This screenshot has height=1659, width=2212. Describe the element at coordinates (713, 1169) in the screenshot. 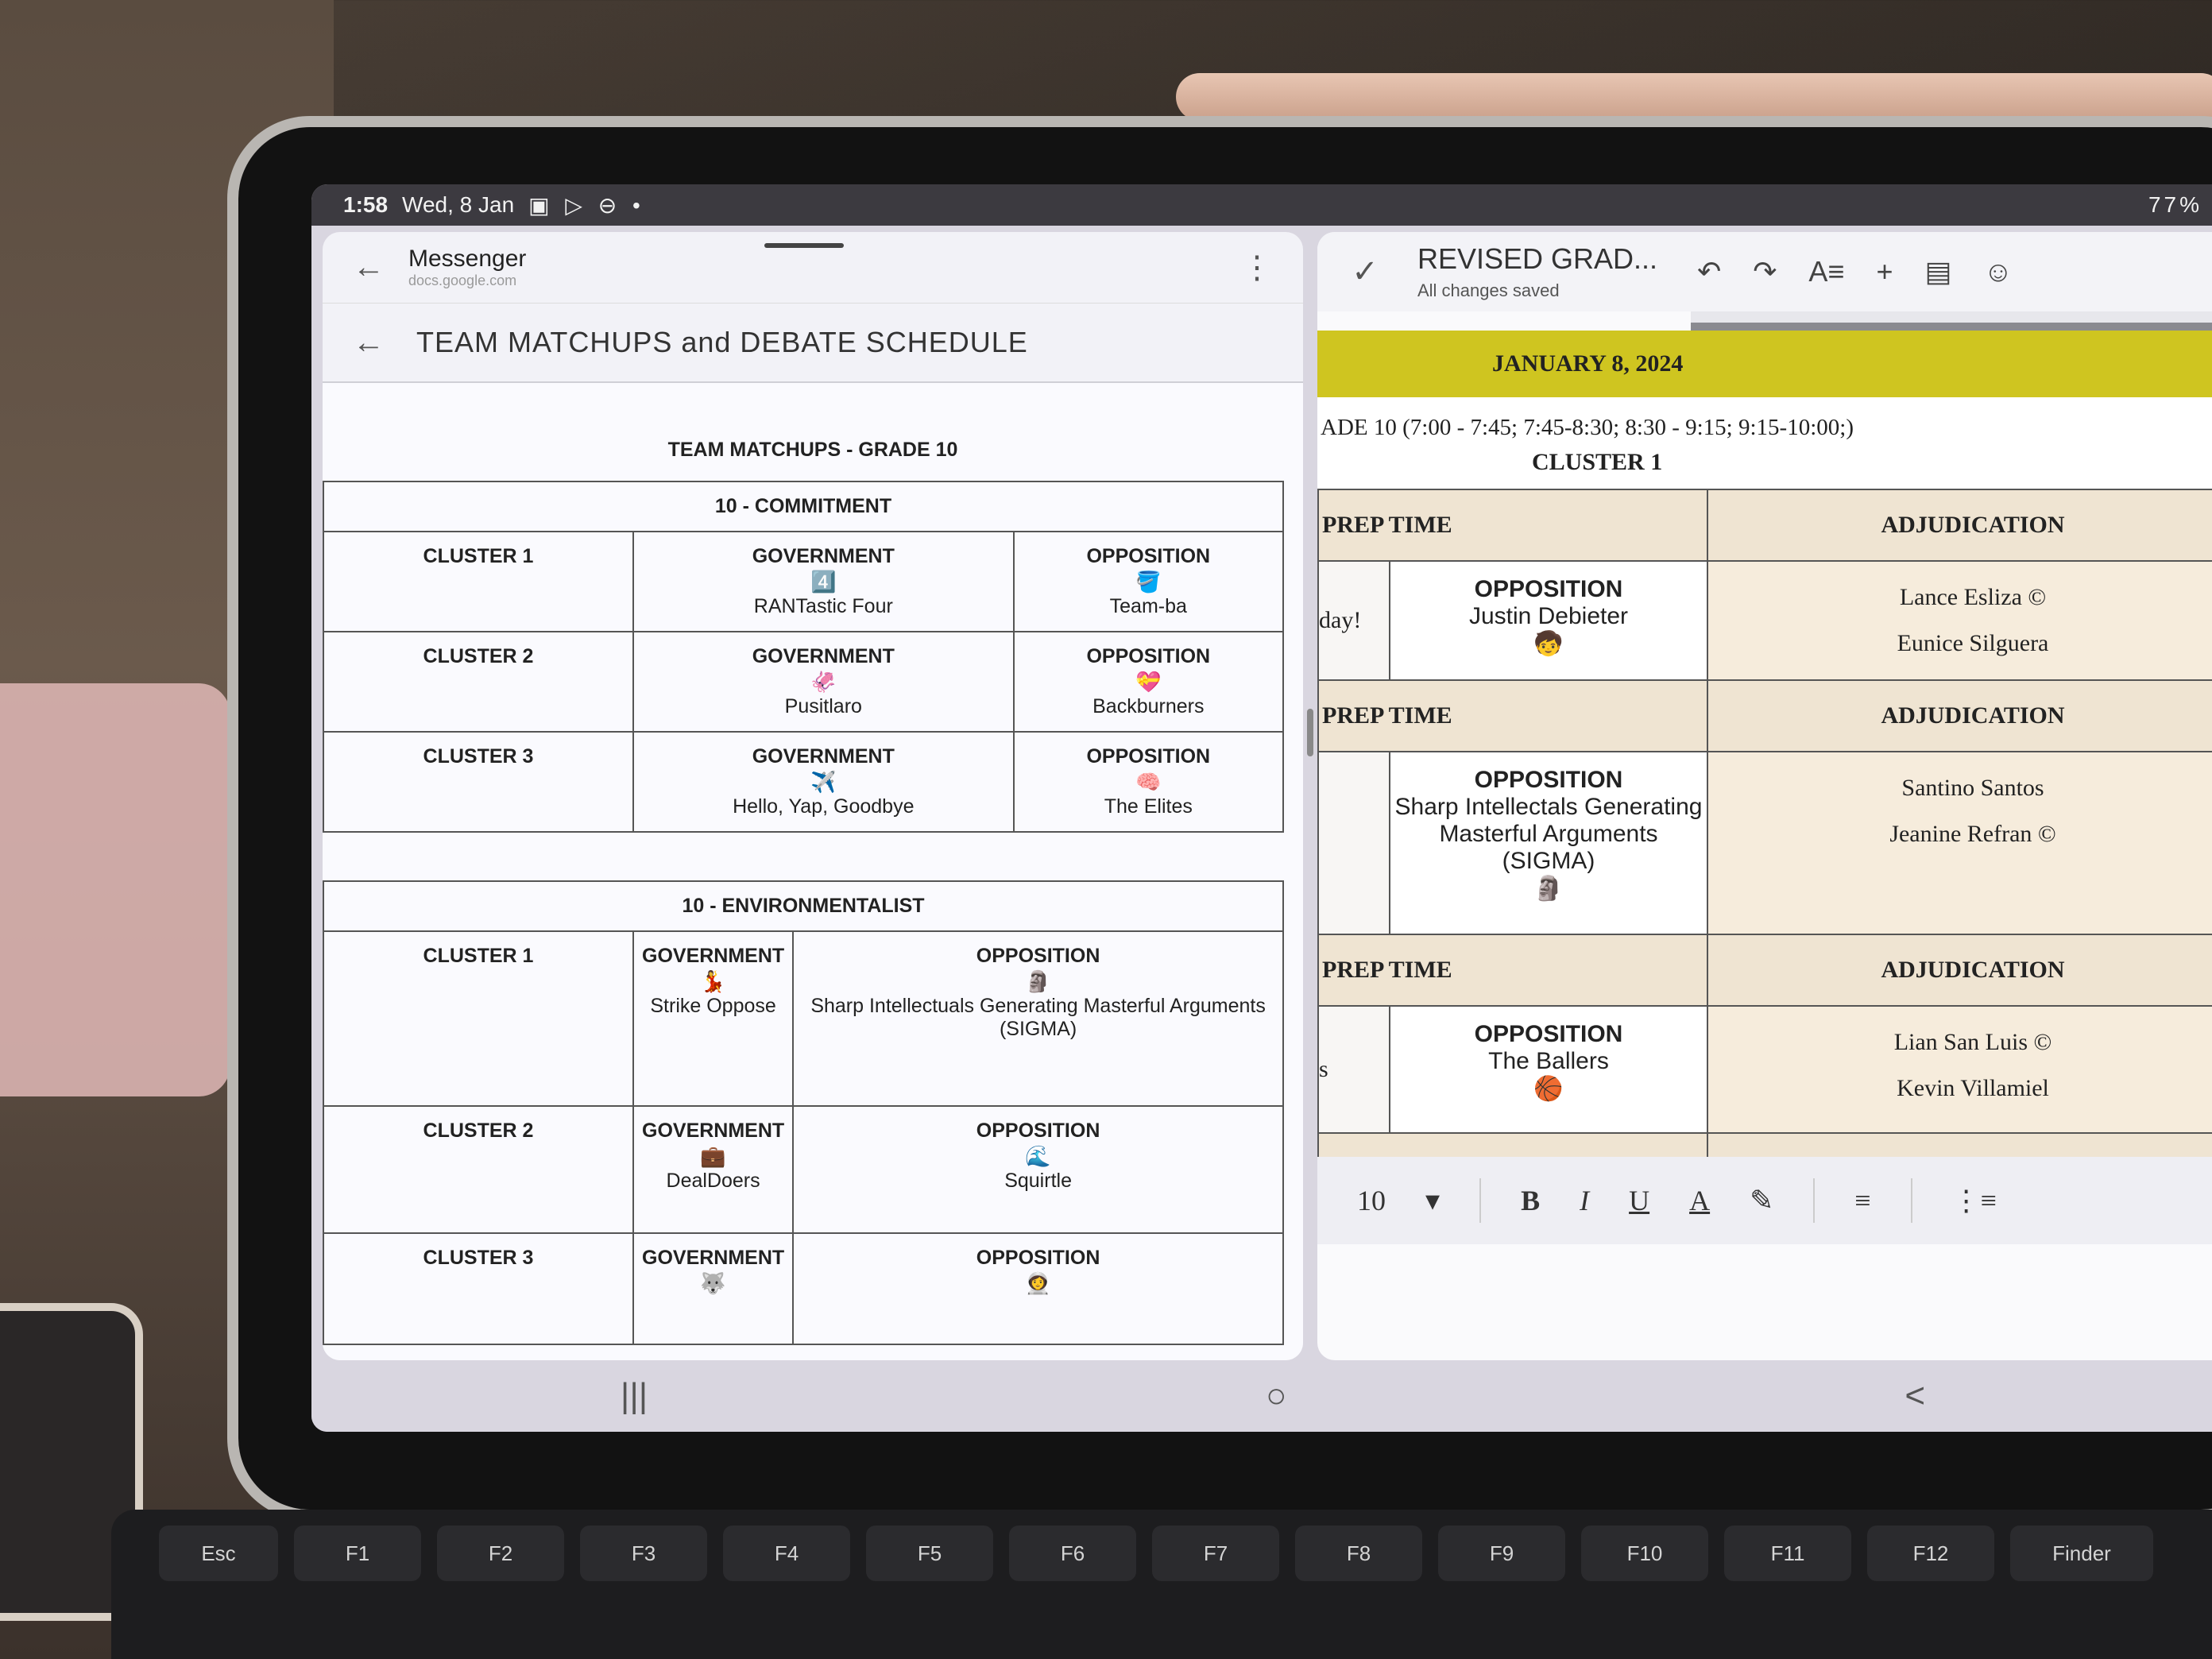

I see `government-cell: GOVERNMENT 💼 DealDoers` at that location.